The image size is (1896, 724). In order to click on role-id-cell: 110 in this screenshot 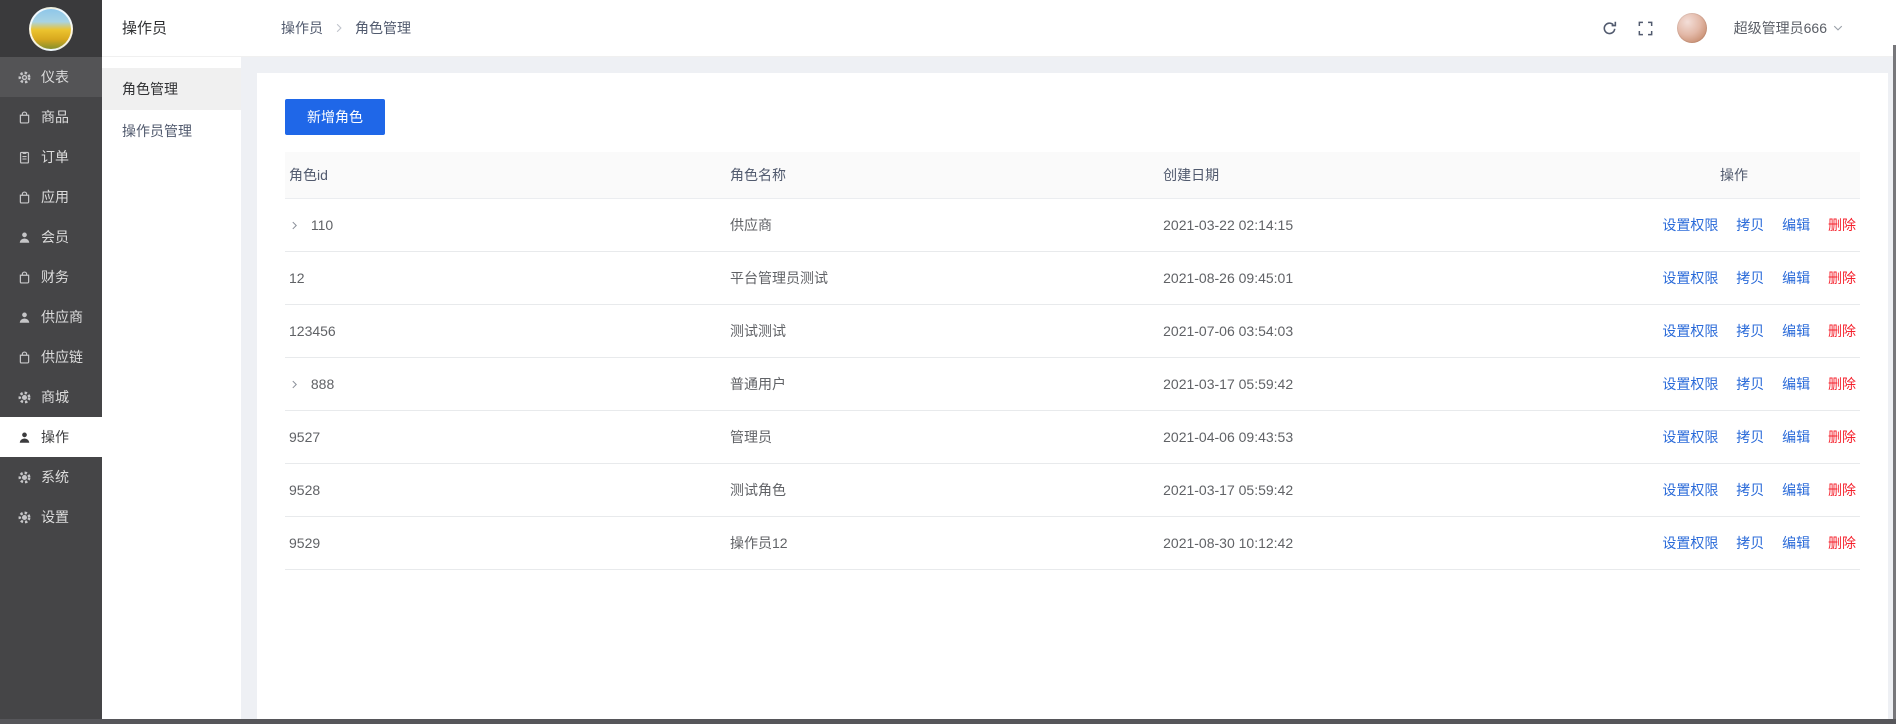, I will do `click(505, 225)`.